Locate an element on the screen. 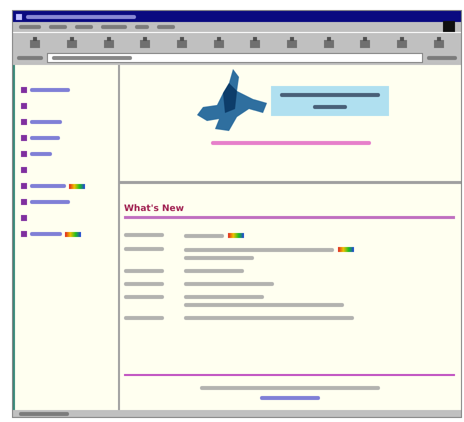 The height and width of the screenshot is (422, 464). address-label is located at coordinates (30, 58).